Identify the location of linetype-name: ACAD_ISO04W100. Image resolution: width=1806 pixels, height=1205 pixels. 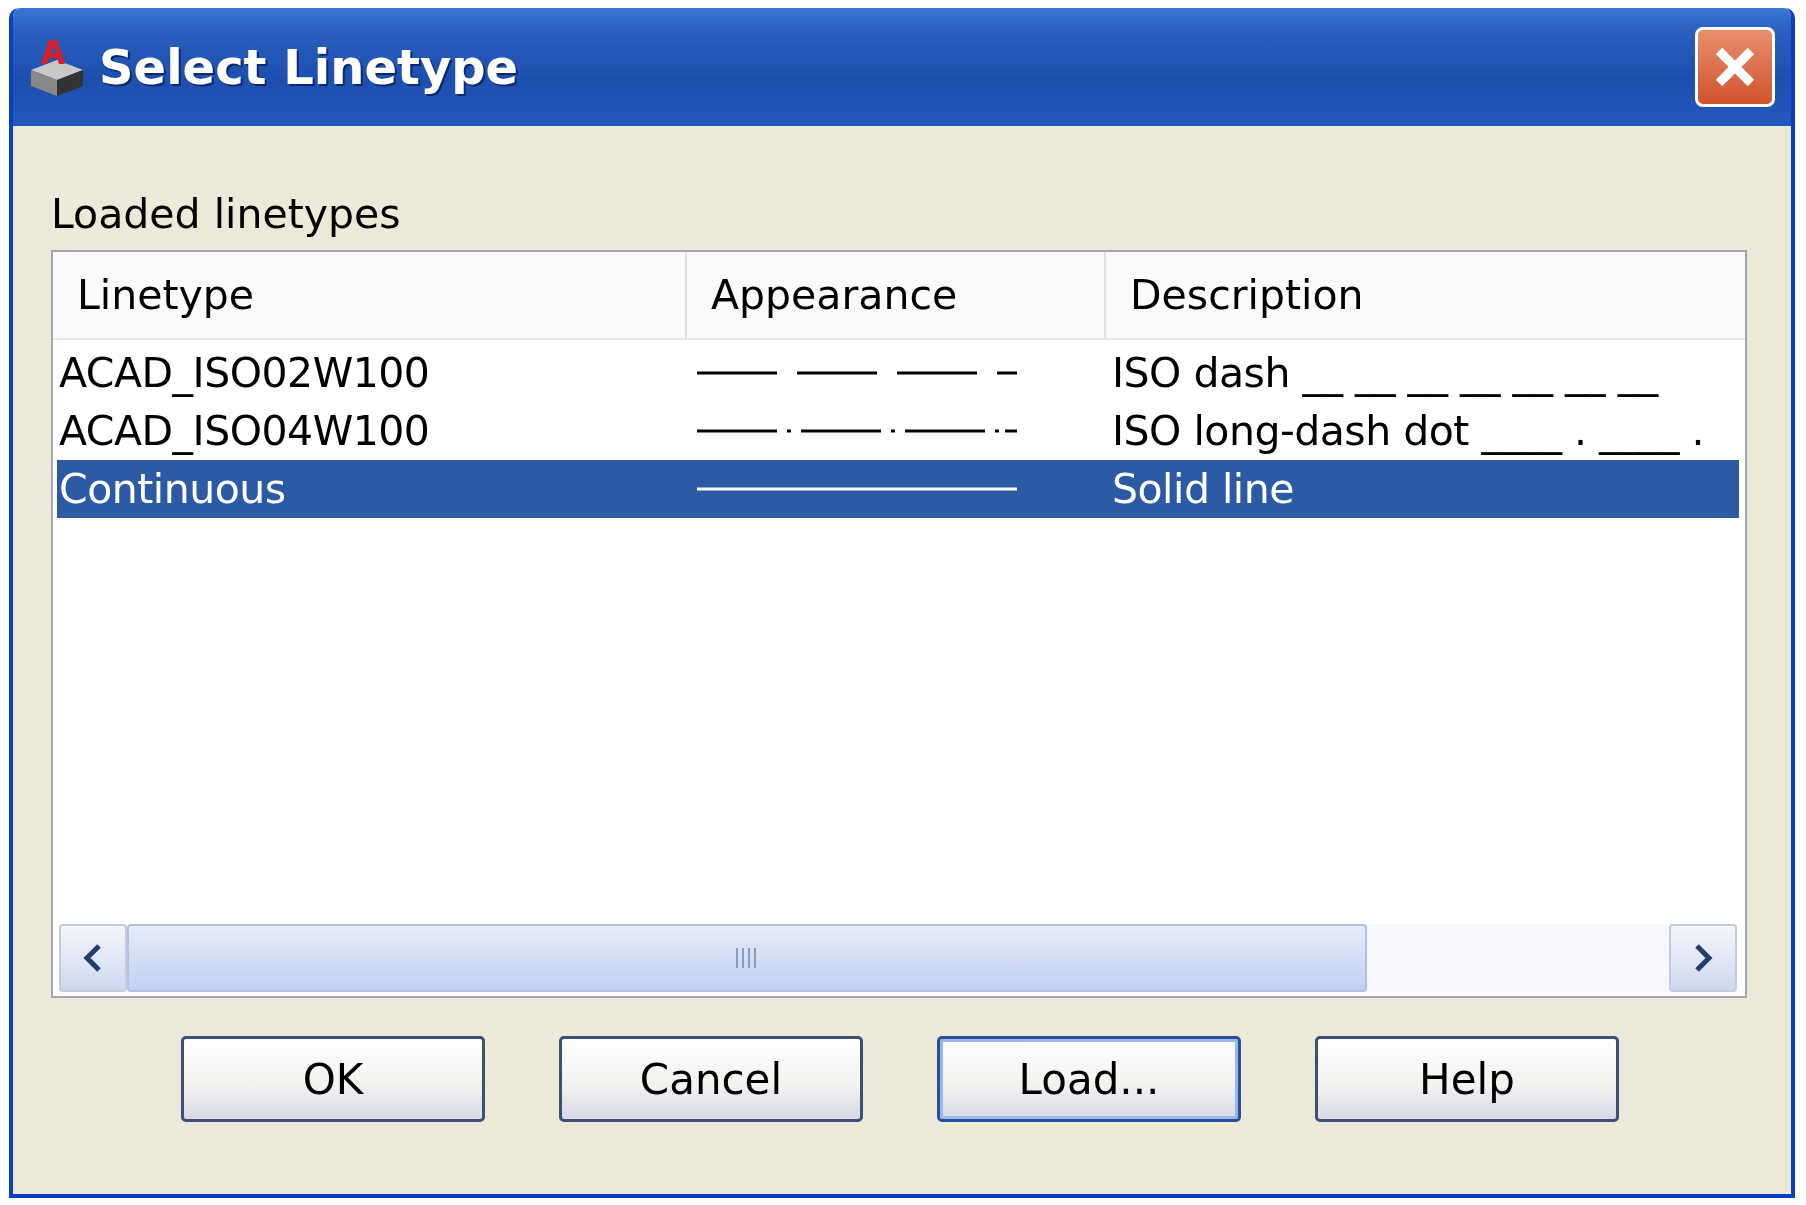
(244, 431).